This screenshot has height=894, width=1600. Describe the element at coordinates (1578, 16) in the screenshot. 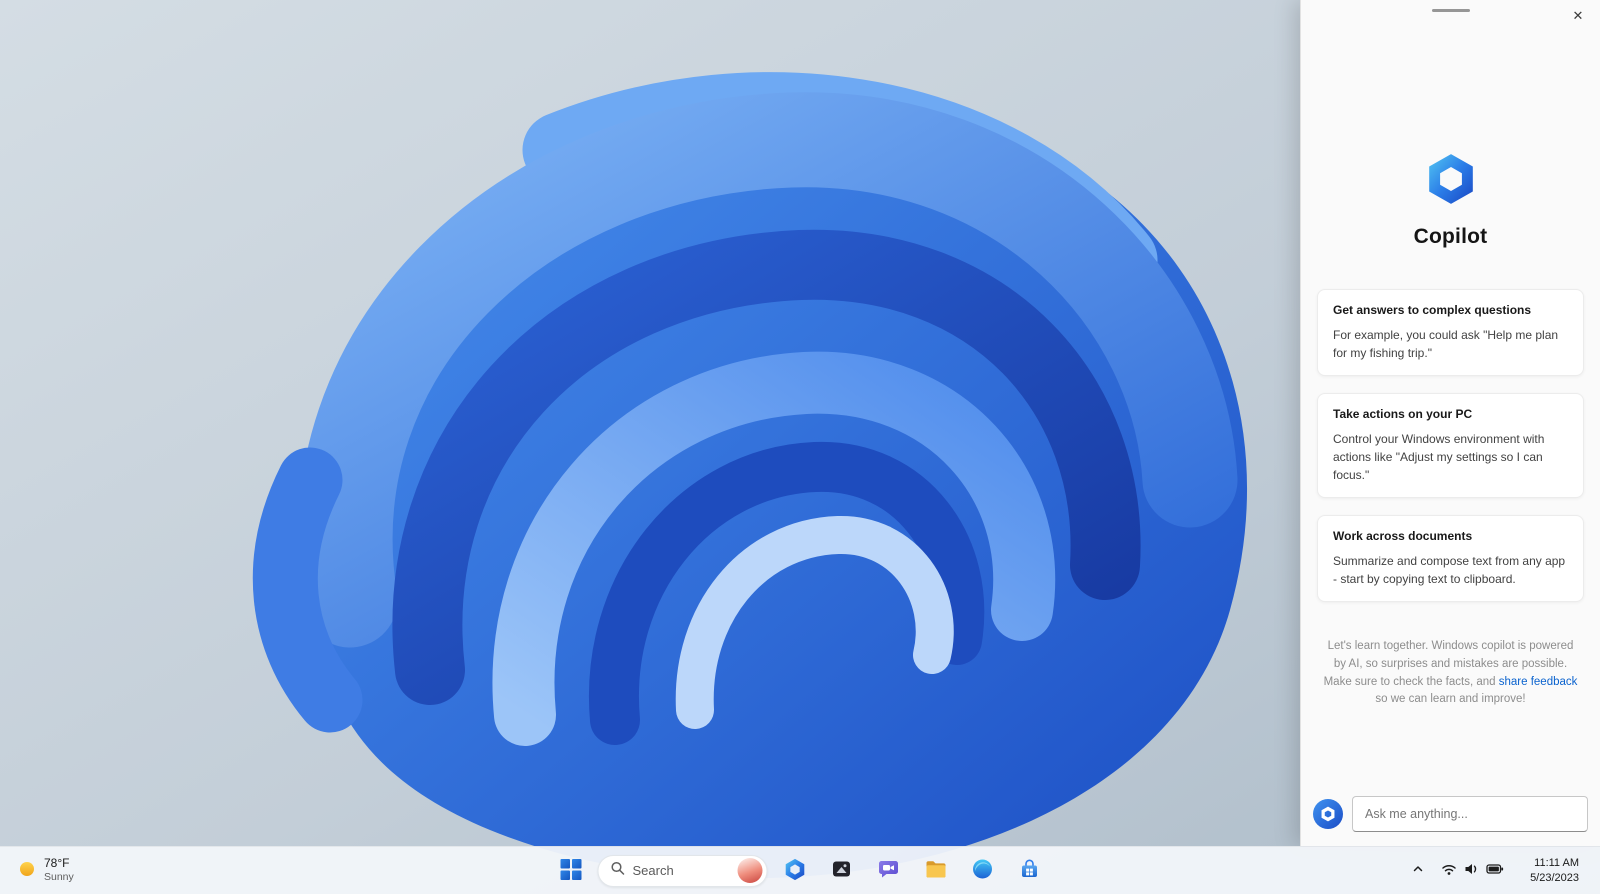

I see `close-icon: ✕` at that location.